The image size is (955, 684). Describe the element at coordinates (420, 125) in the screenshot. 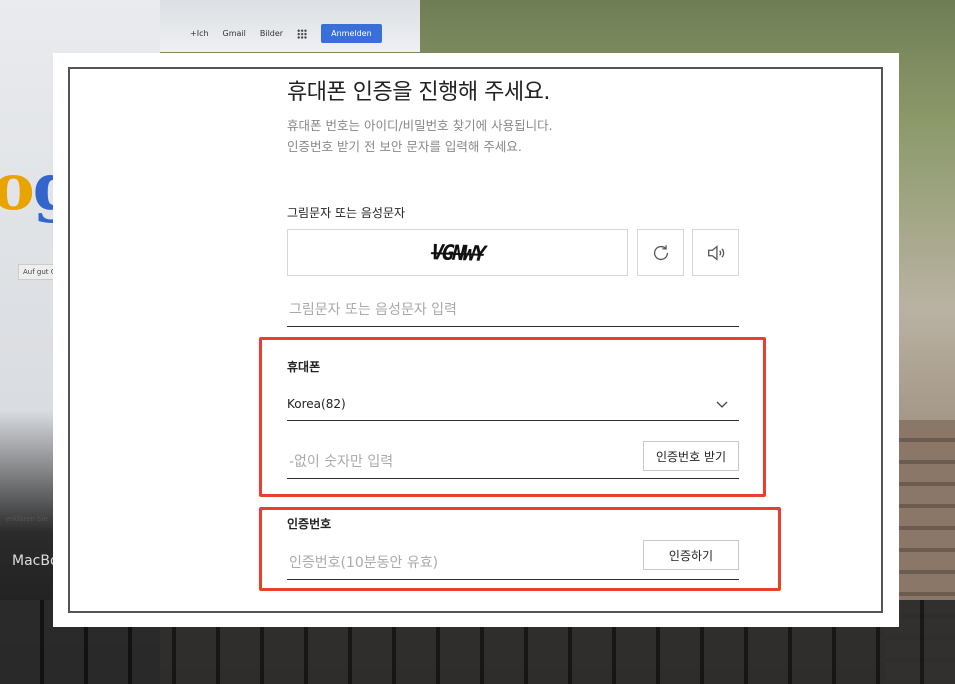

I see `subtitle-line-1: 휴대폰 번호는 아이디/비밀번호 찾기에 사용됩니다.` at that location.